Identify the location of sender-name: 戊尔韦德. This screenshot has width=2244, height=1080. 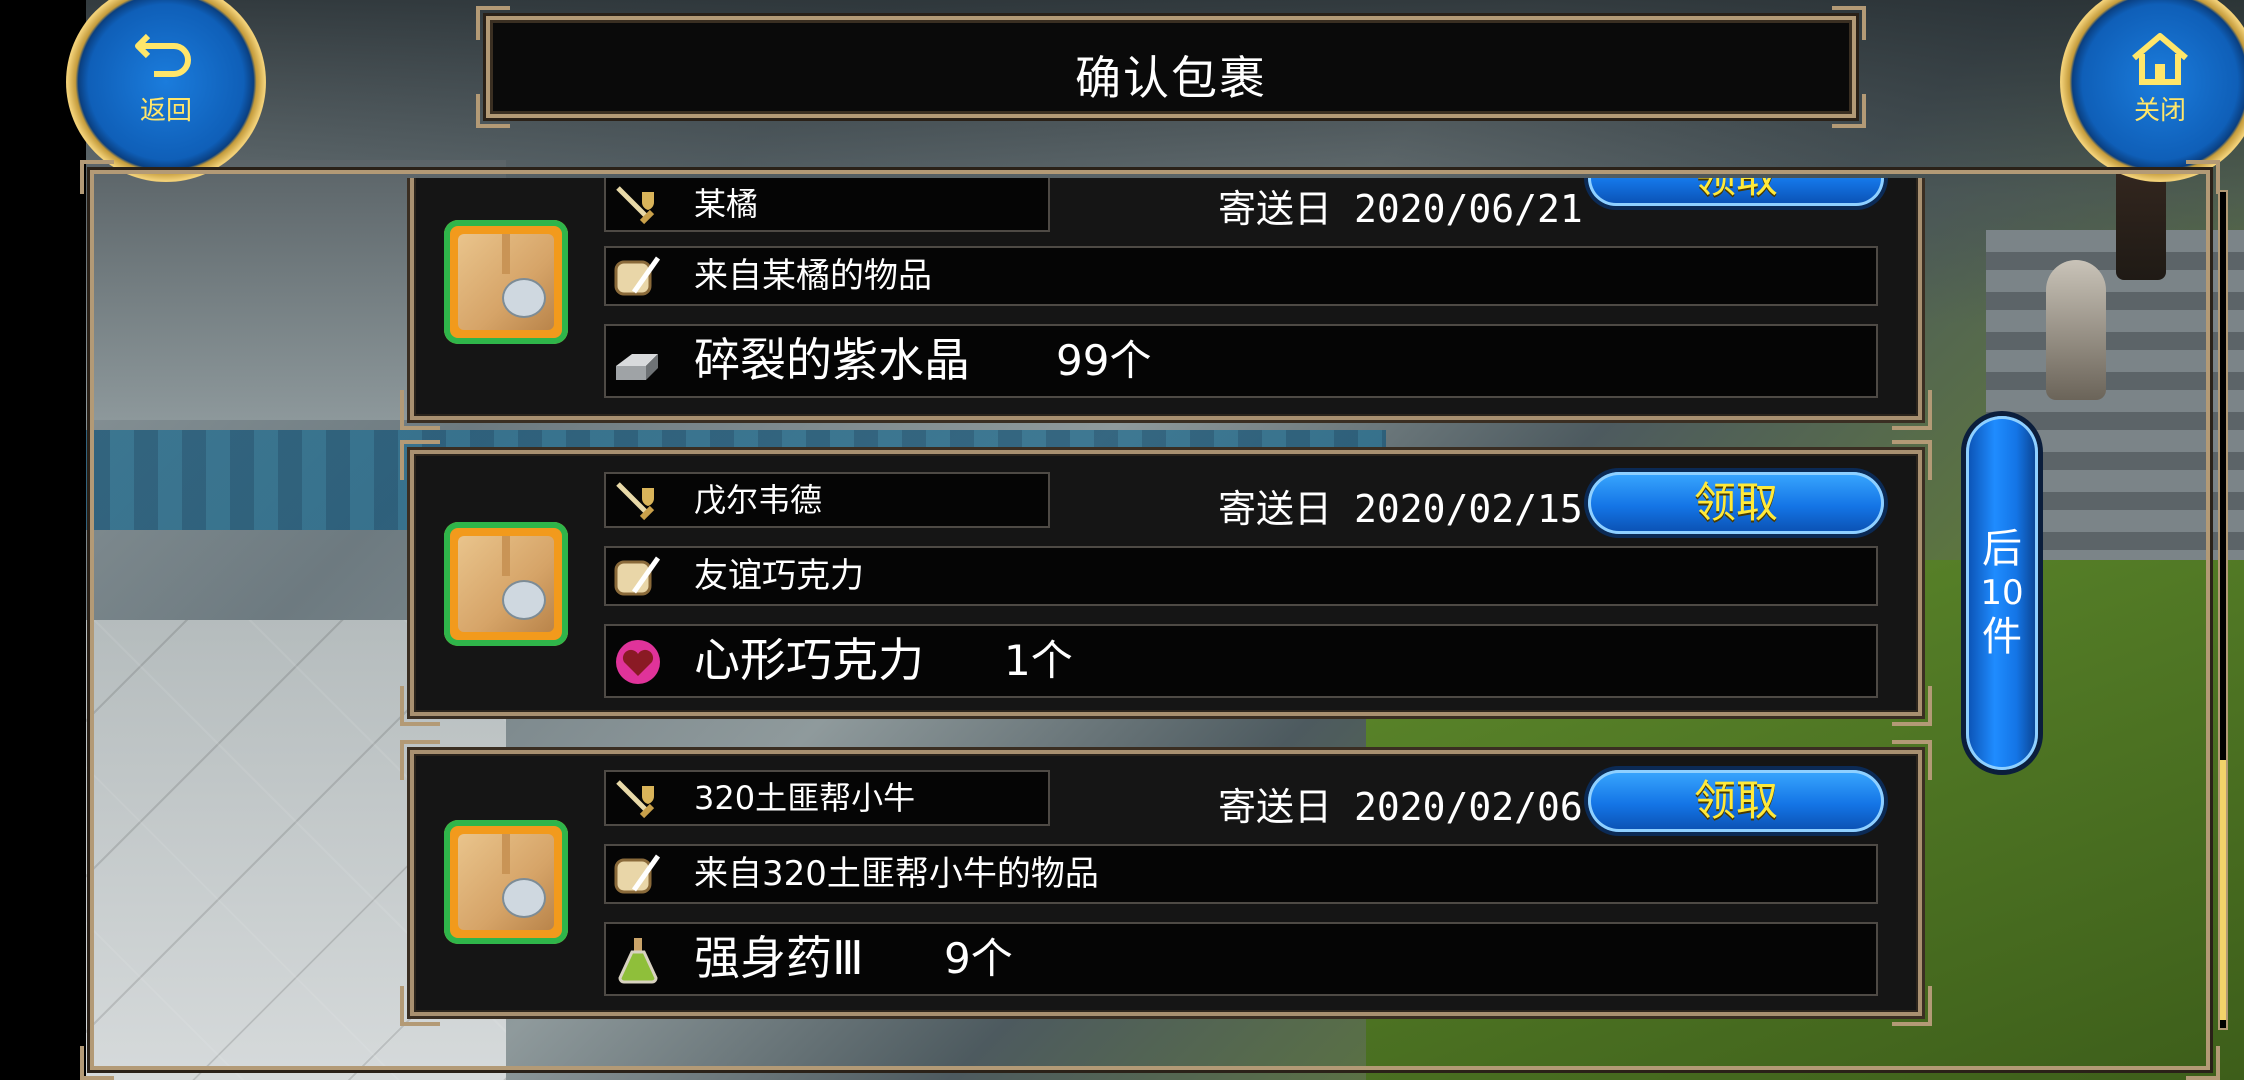
(758, 500).